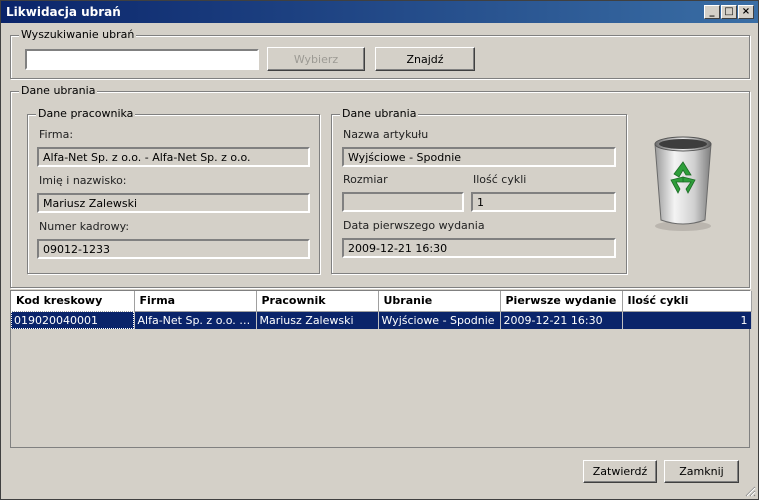 This screenshot has width=759, height=500. I want to click on article-name-field: Wyjściowe - Spodnie, so click(479, 157).